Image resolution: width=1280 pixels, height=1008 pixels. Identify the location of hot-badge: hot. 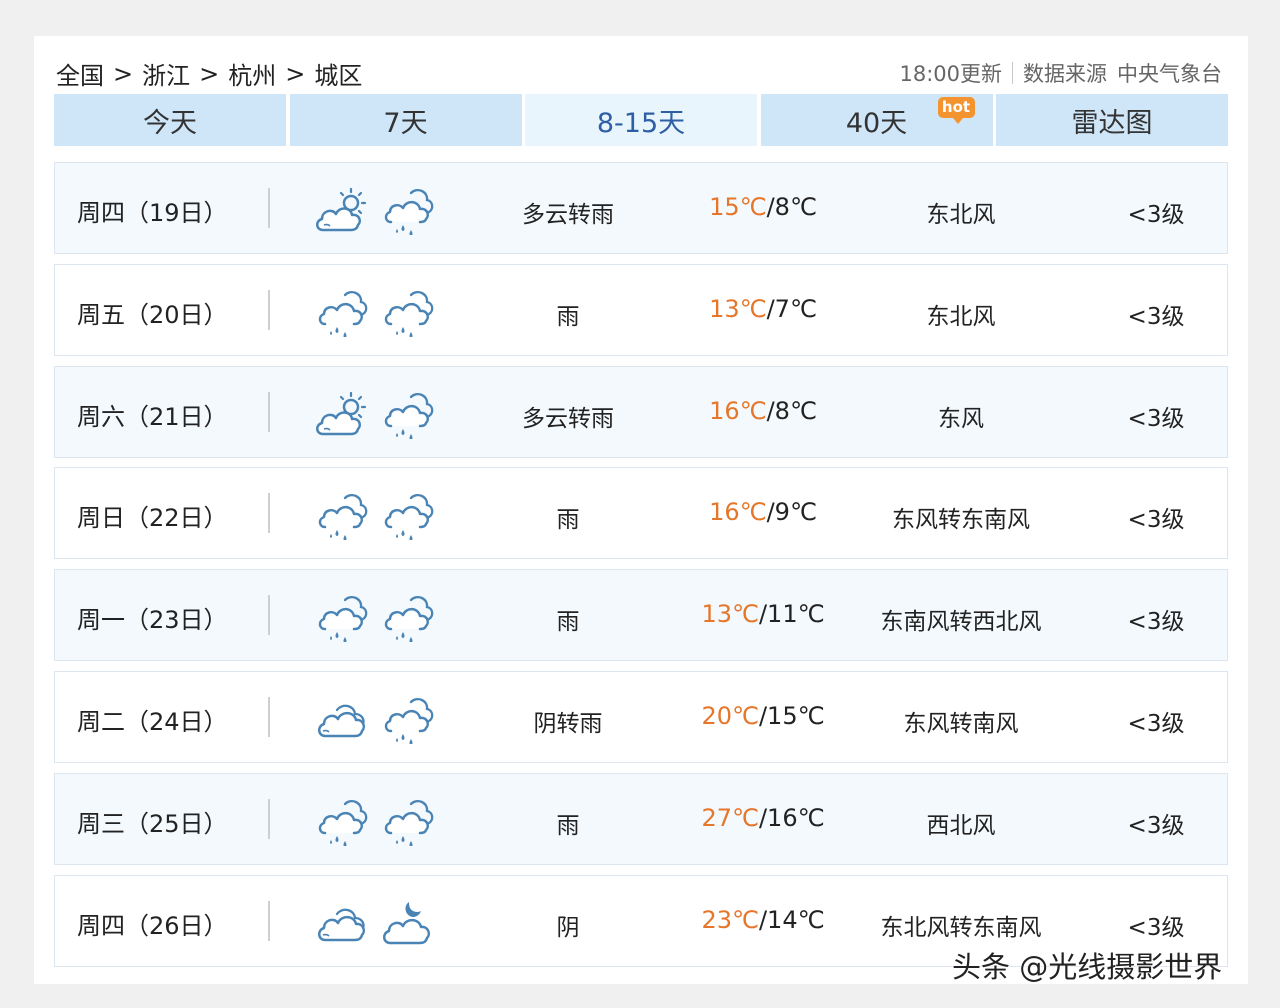
(956, 110).